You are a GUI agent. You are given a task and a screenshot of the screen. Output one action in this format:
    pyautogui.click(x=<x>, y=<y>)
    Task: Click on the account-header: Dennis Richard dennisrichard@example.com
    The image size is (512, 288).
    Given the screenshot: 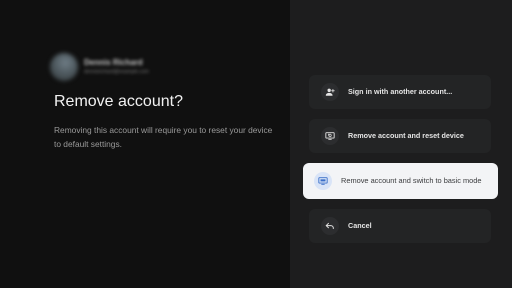 What is the action you would take?
    pyautogui.click(x=99, y=67)
    